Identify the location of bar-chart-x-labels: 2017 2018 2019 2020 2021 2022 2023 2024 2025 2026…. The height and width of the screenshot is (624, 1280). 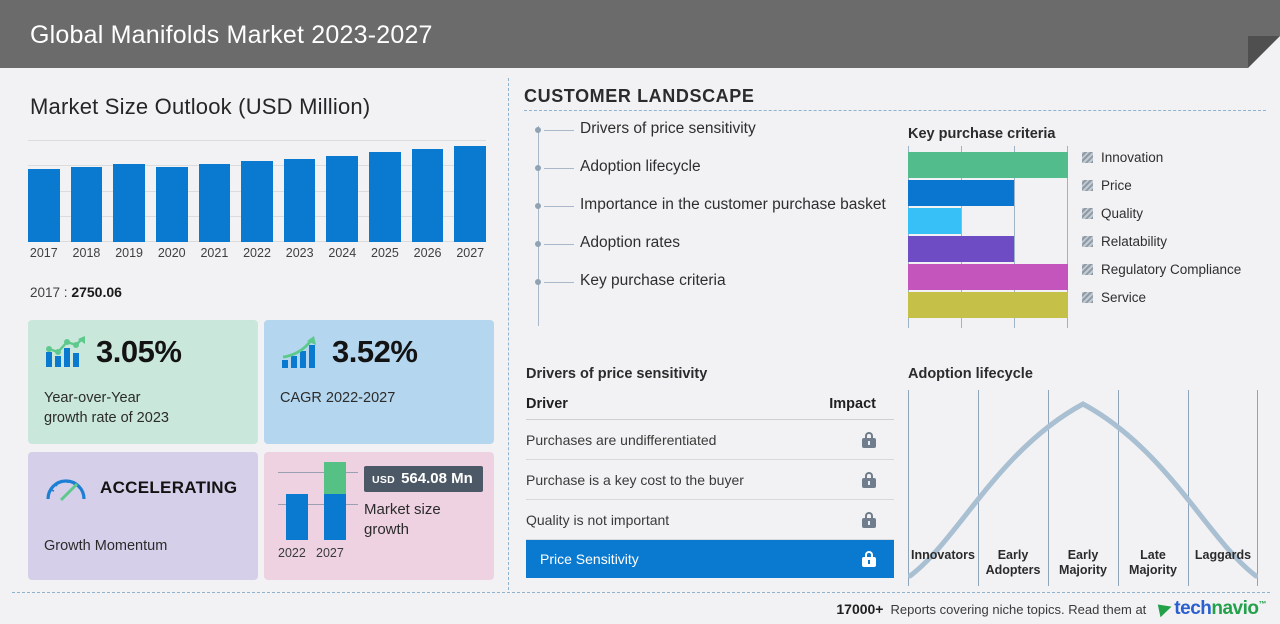
(257, 253).